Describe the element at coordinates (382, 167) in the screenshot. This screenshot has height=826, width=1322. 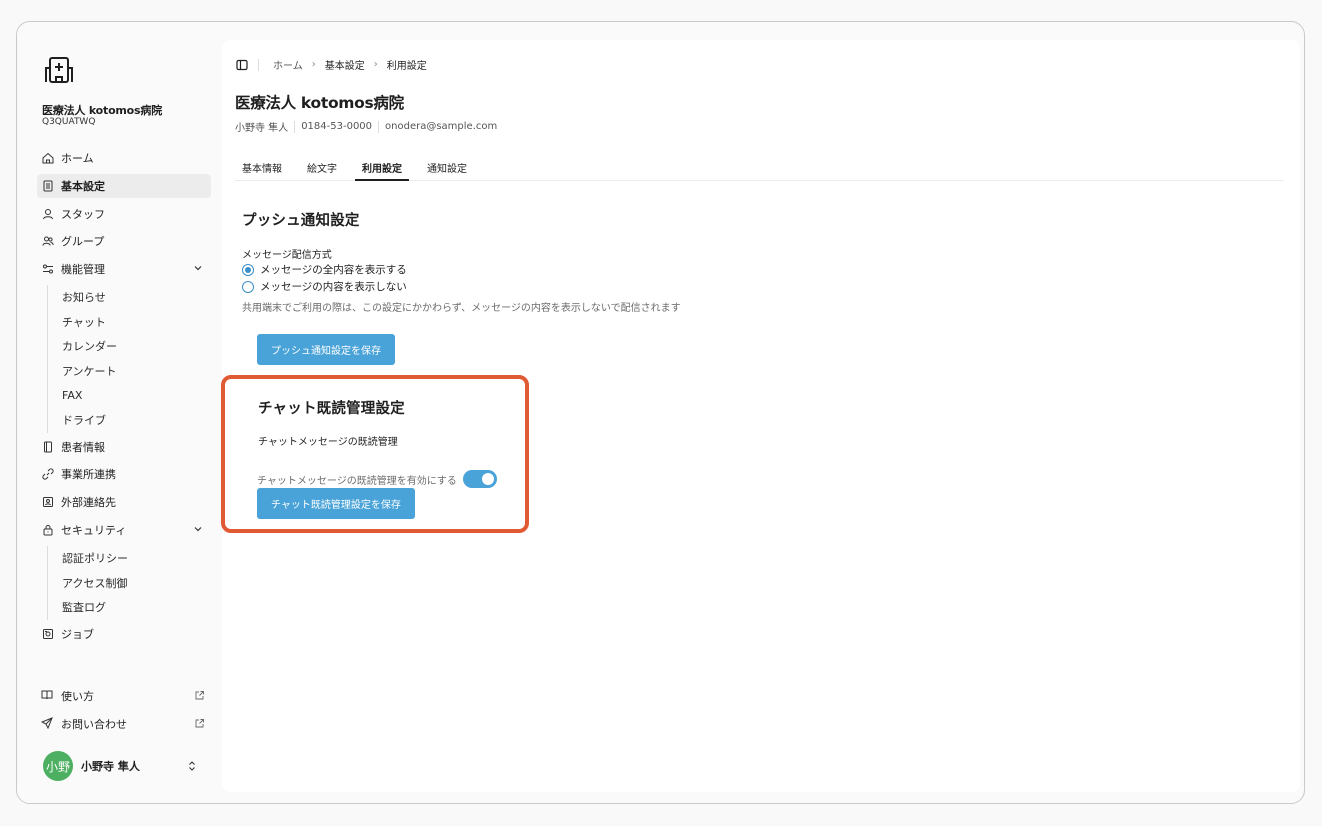
I see `tab-usage-settings: 利用設定` at that location.